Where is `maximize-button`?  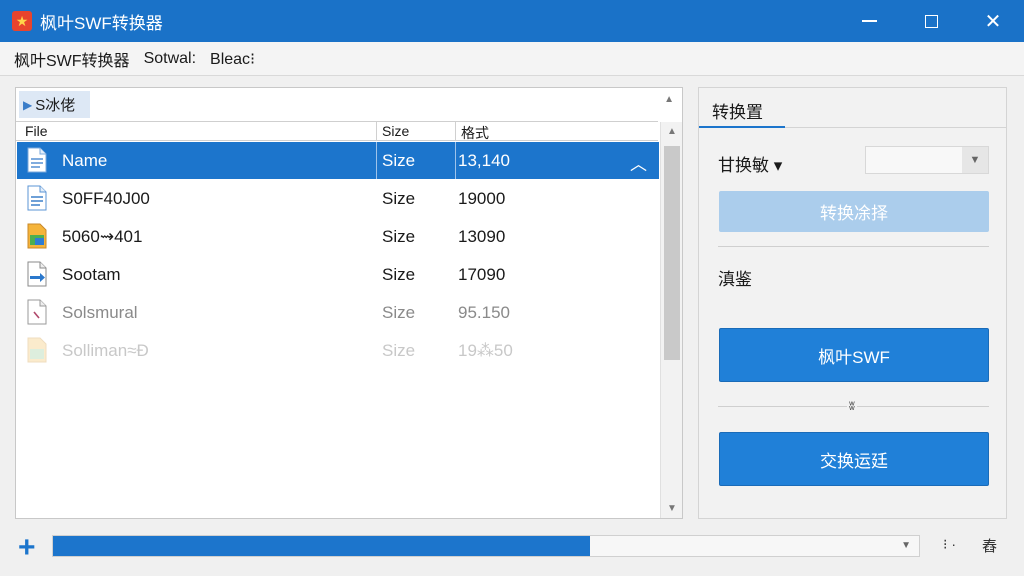
maximize-button is located at coordinates (931, 21).